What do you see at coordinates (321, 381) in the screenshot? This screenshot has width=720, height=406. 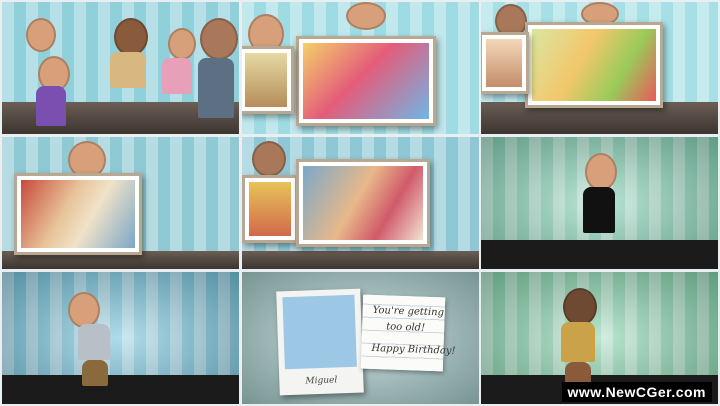 I see `polaroid-caption: Miguel` at bounding box center [321, 381].